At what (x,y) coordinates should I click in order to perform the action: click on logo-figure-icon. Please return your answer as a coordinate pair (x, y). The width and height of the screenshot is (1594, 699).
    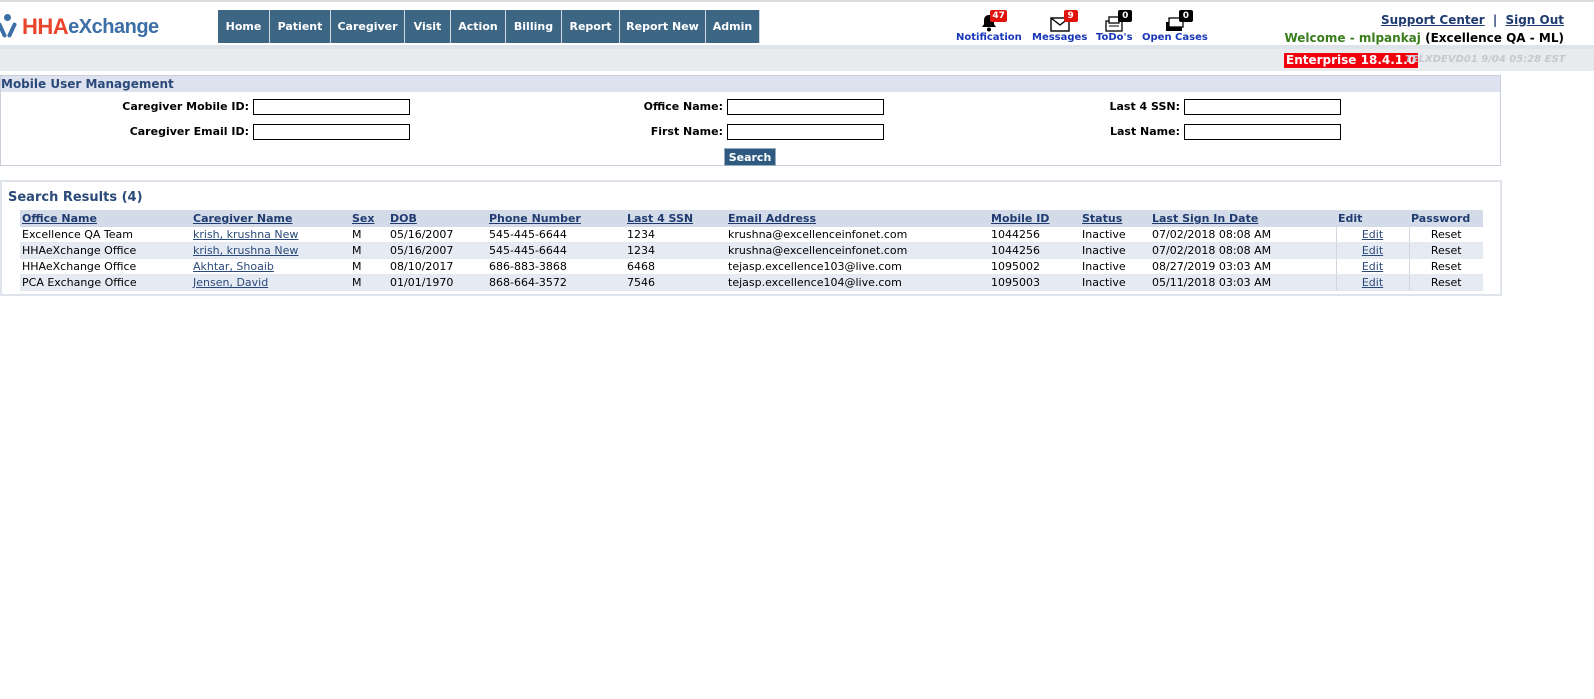
    Looking at the image, I should click on (9, 27).